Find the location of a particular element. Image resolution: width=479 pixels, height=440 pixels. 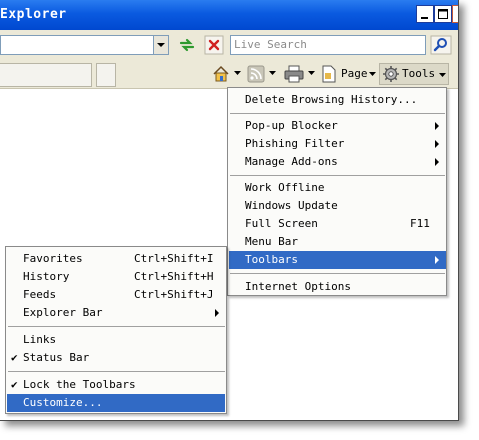

page-icon is located at coordinates (329, 74).